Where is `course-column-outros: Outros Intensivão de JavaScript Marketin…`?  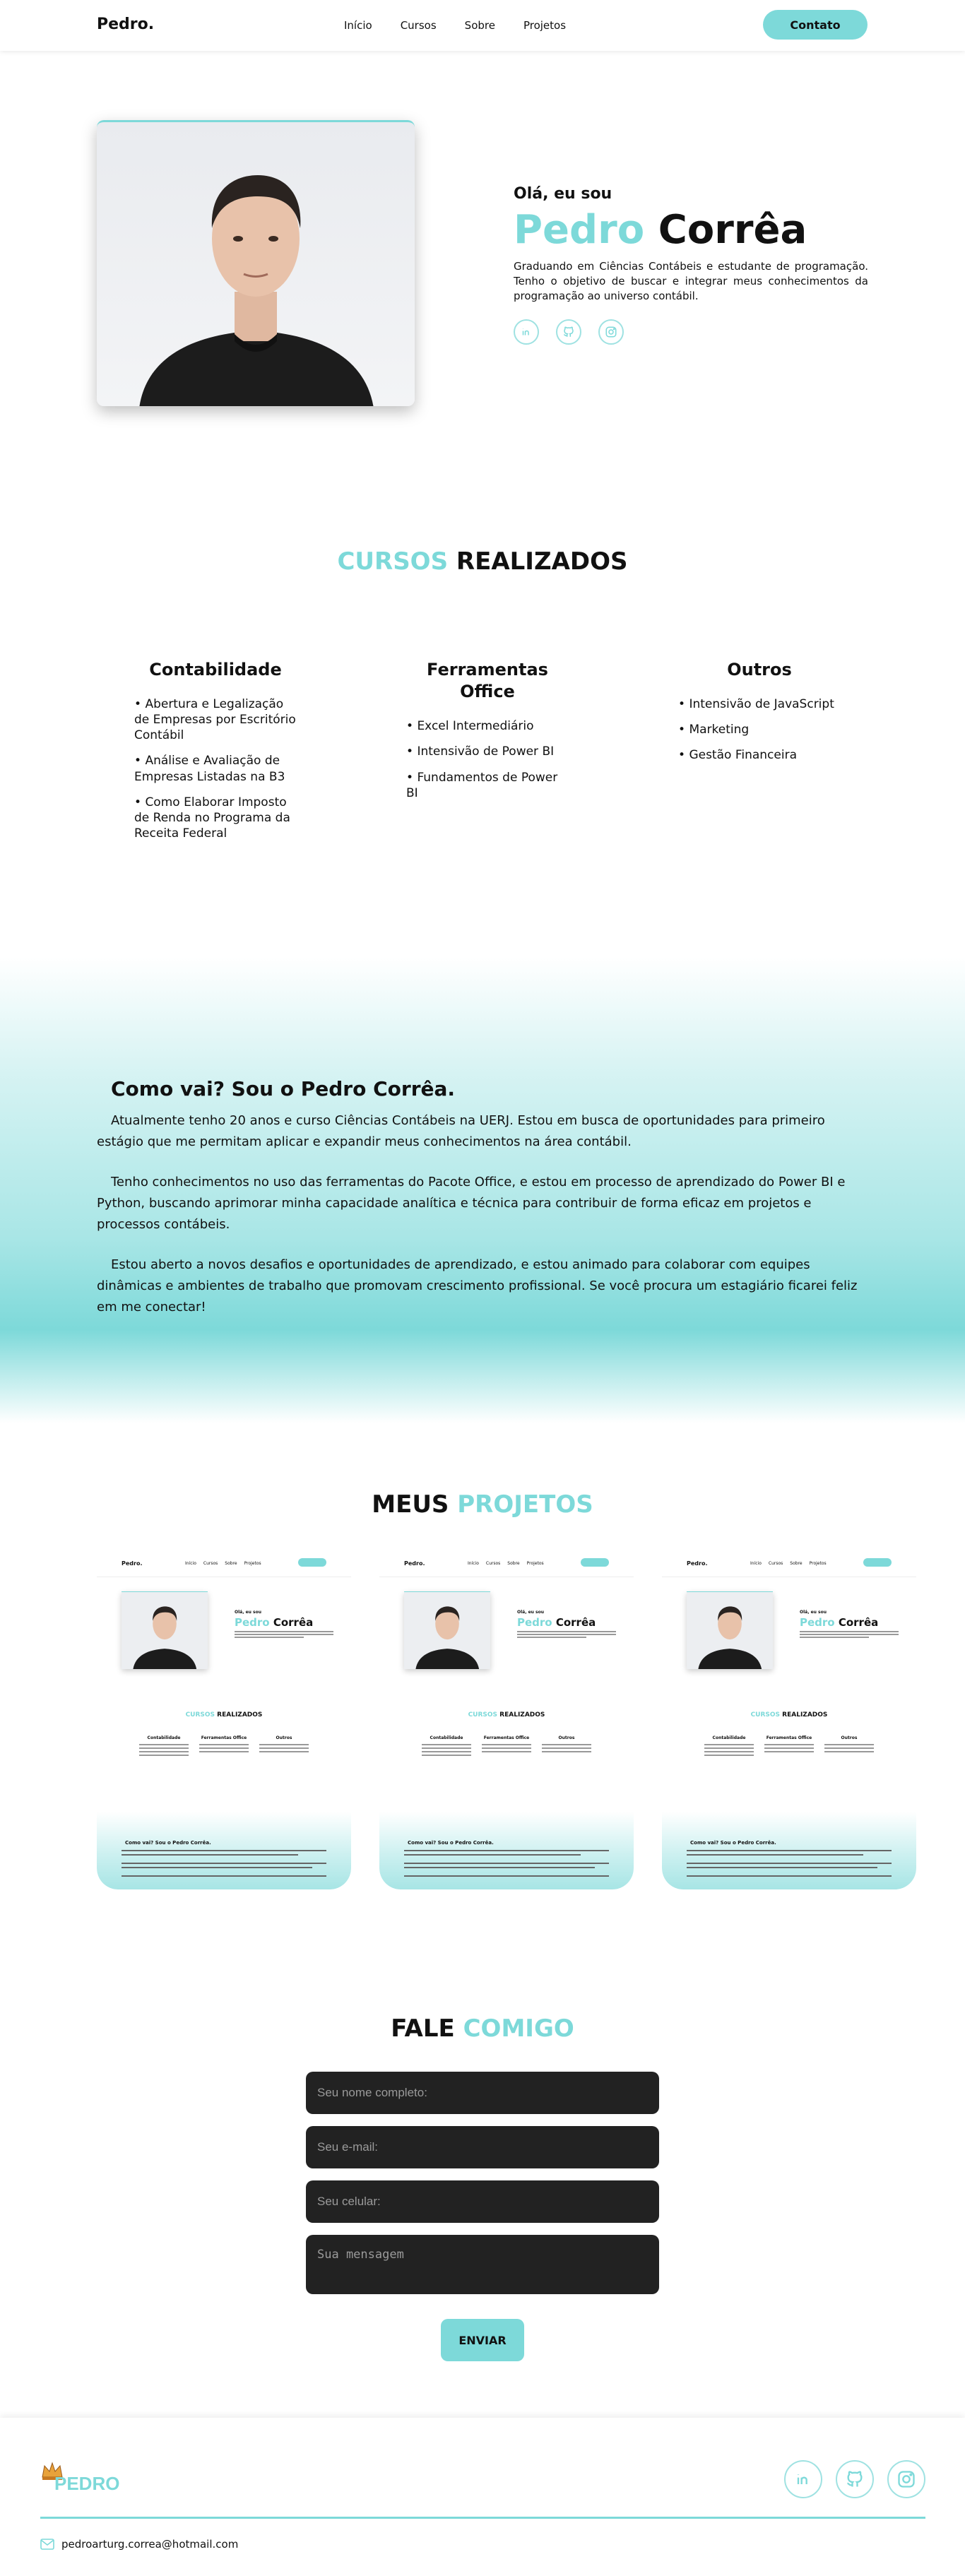
course-column-outros: Outros Intensivão de JavaScript Marketin… is located at coordinates (759, 716).